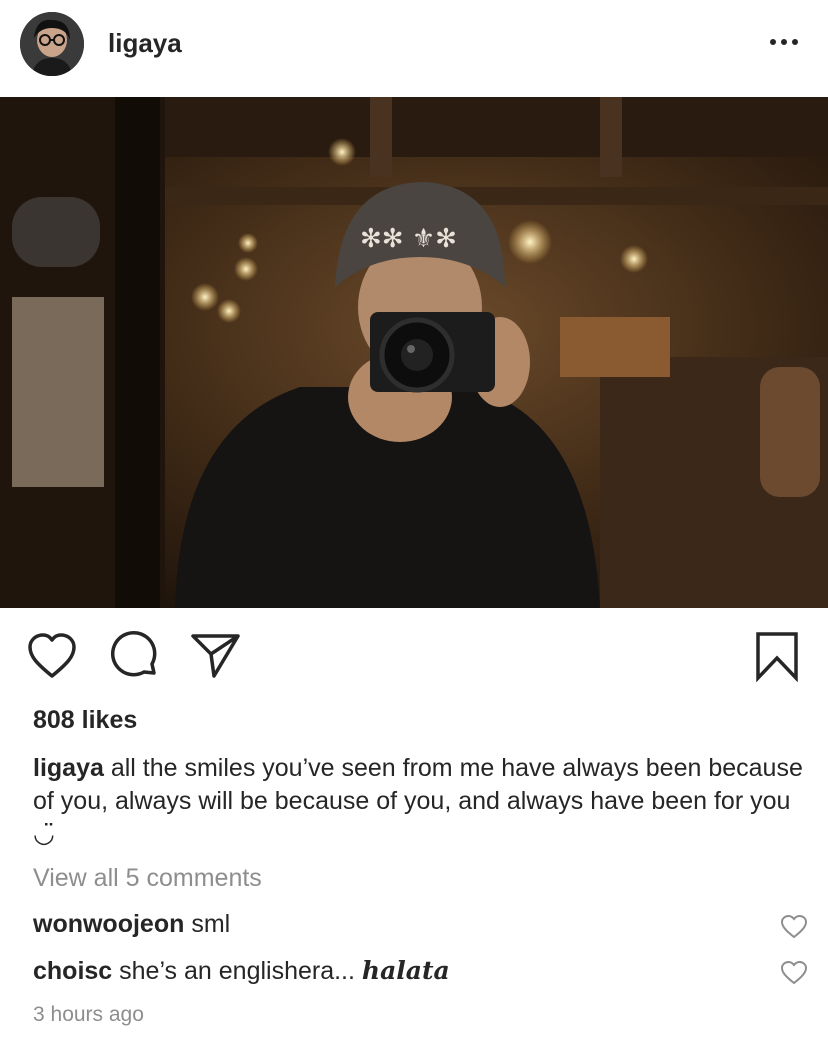  I want to click on comment-username: wonwoojeon, so click(108, 924).